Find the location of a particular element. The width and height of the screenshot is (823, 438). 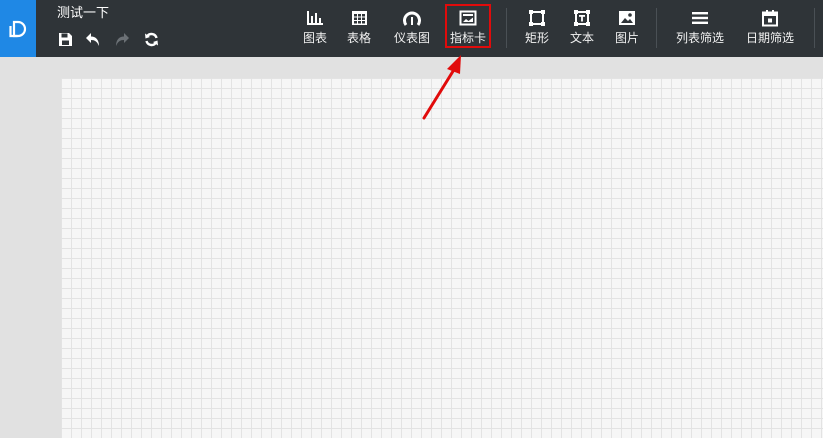

text-icon is located at coordinates (582, 18).